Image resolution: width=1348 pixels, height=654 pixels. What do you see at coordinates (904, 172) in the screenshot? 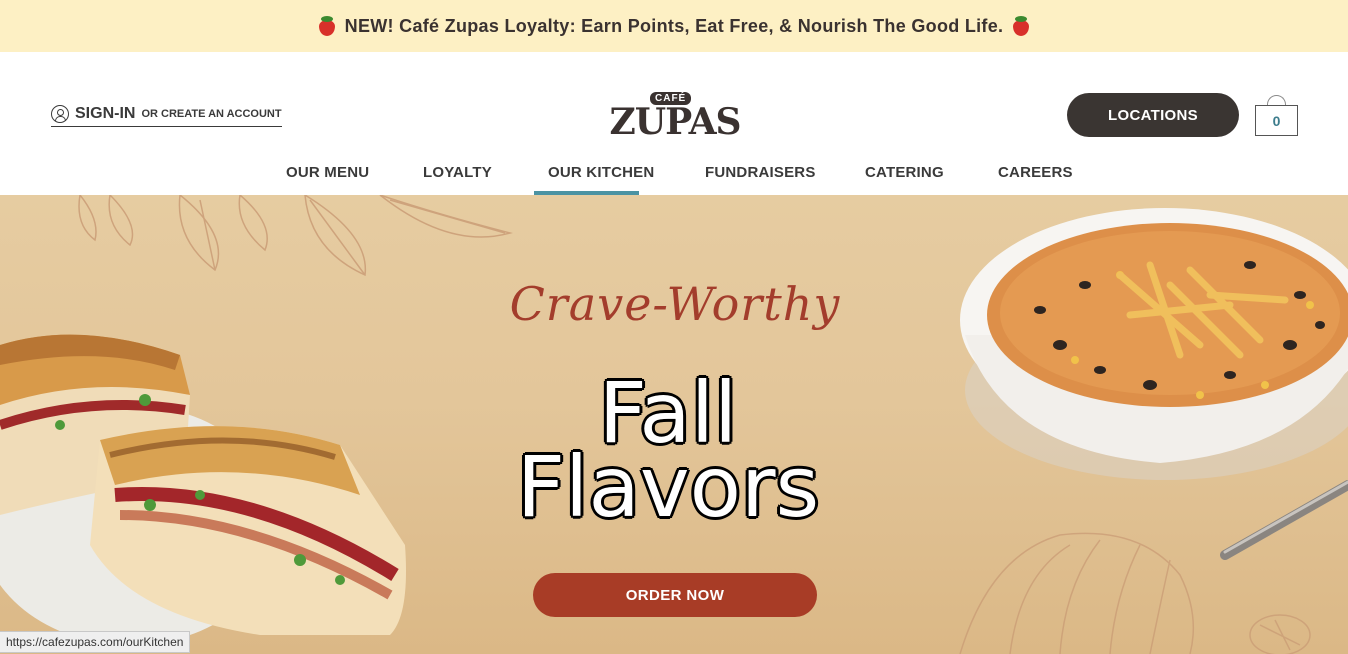
I see `nav-item-catering: CATERING` at bounding box center [904, 172].